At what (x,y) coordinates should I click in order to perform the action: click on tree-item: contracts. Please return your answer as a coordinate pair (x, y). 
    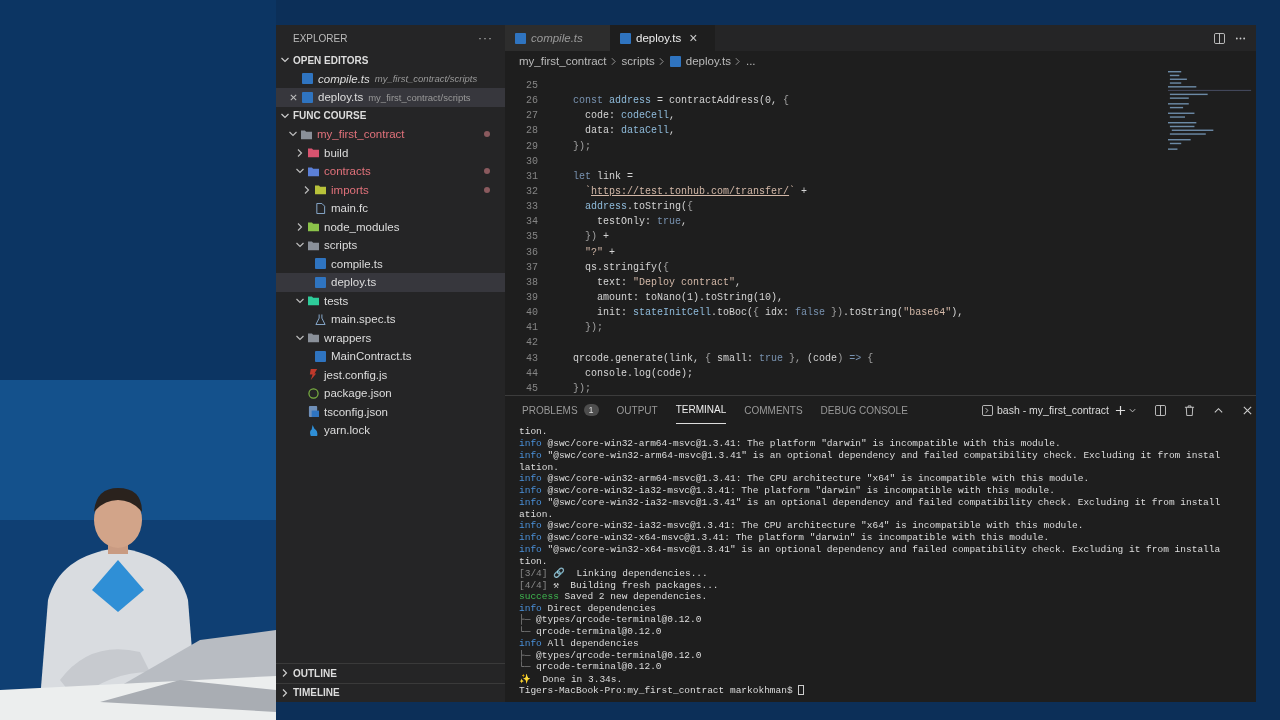
    Looking at the image, I should click on (390, 171).